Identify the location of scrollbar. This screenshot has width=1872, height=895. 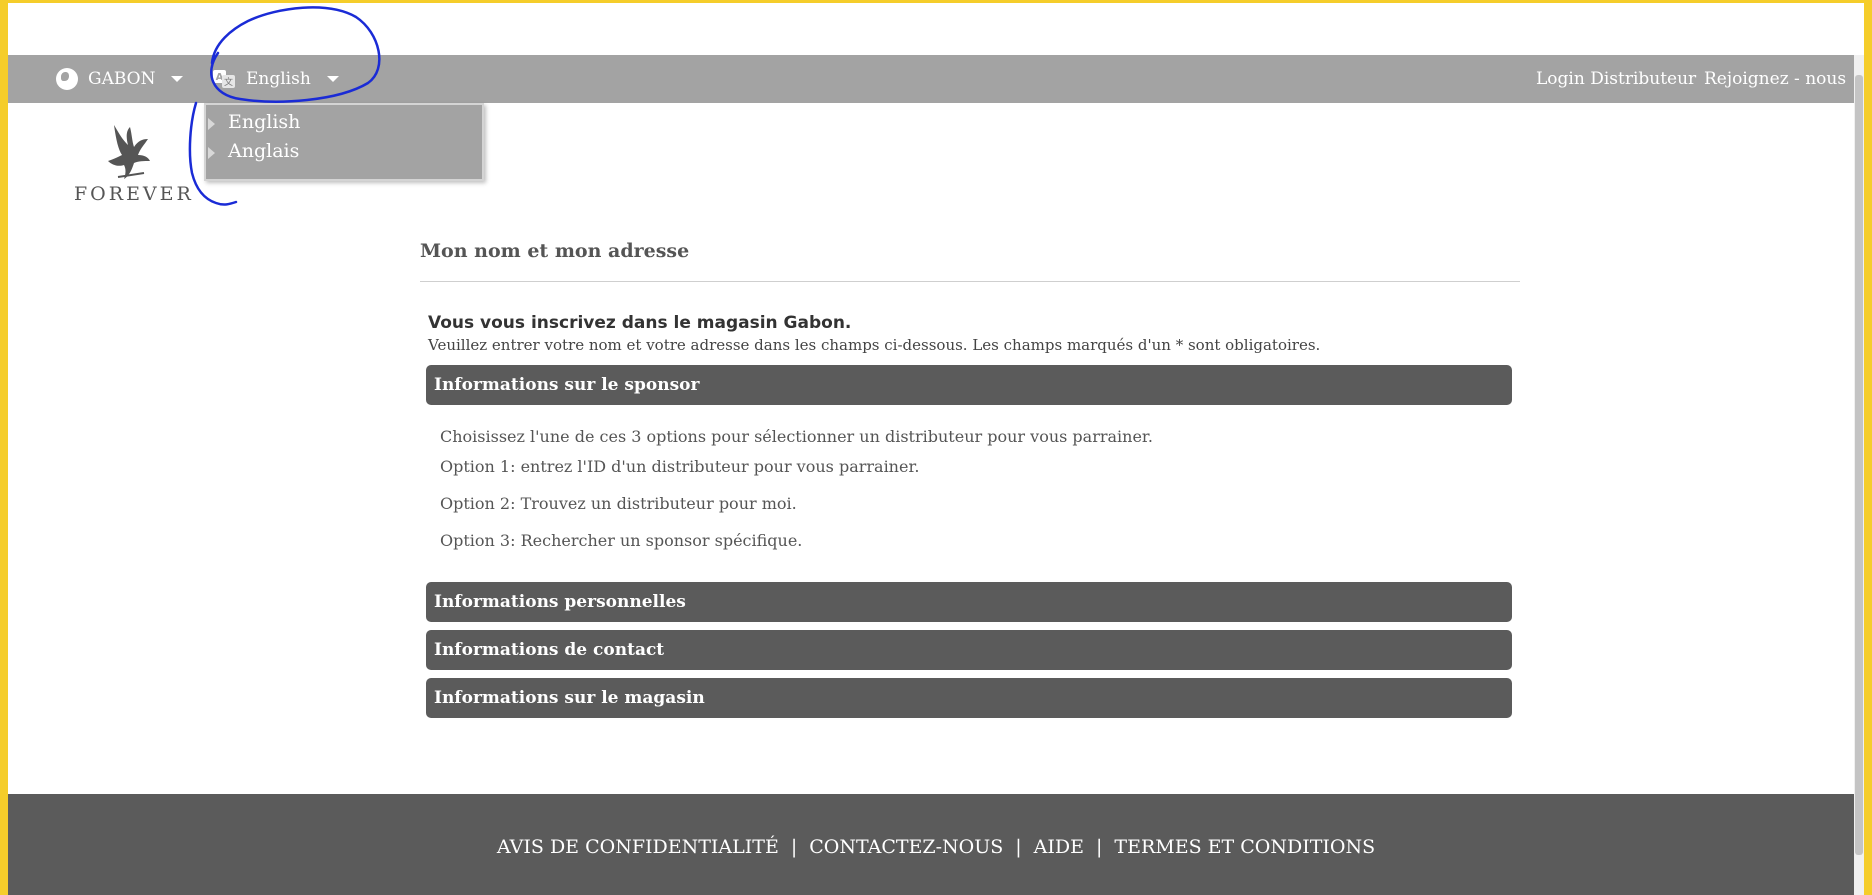
(1859, 475).